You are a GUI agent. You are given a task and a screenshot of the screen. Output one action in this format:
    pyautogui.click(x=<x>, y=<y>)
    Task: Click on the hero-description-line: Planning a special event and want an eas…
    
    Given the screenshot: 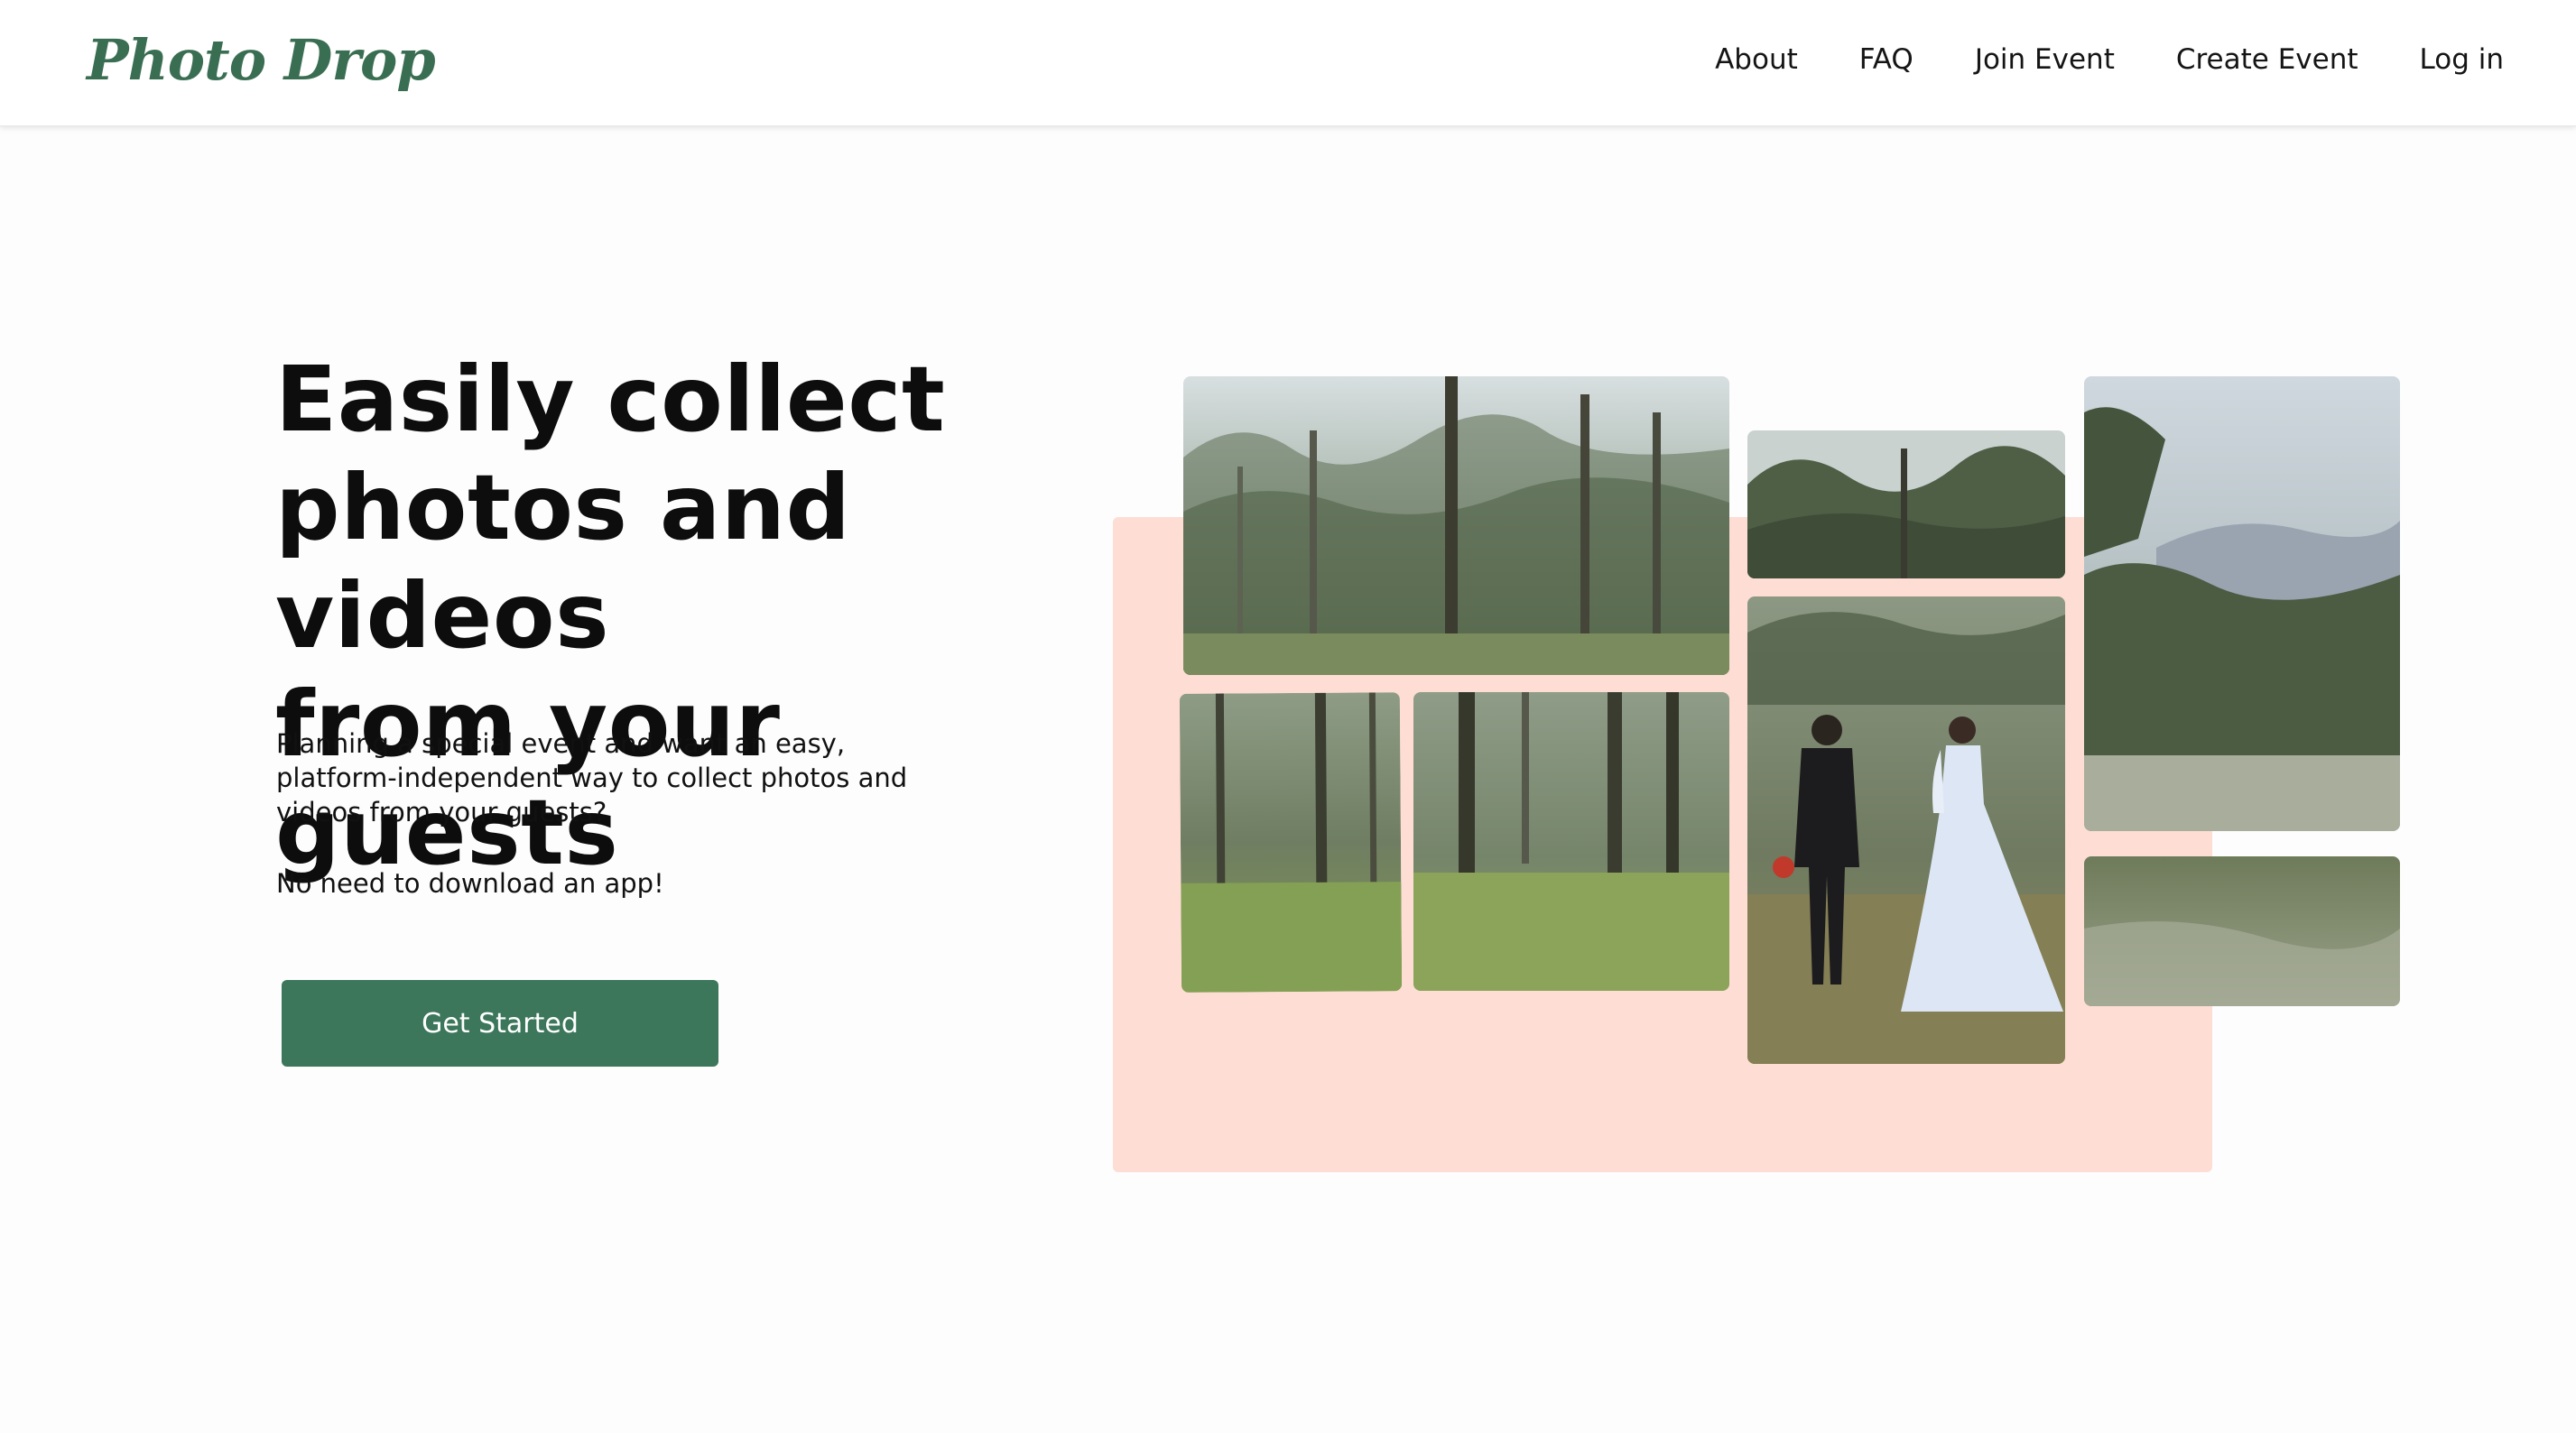 What is the action you would take?
    pyautogui.click(x=561, y=743)
    